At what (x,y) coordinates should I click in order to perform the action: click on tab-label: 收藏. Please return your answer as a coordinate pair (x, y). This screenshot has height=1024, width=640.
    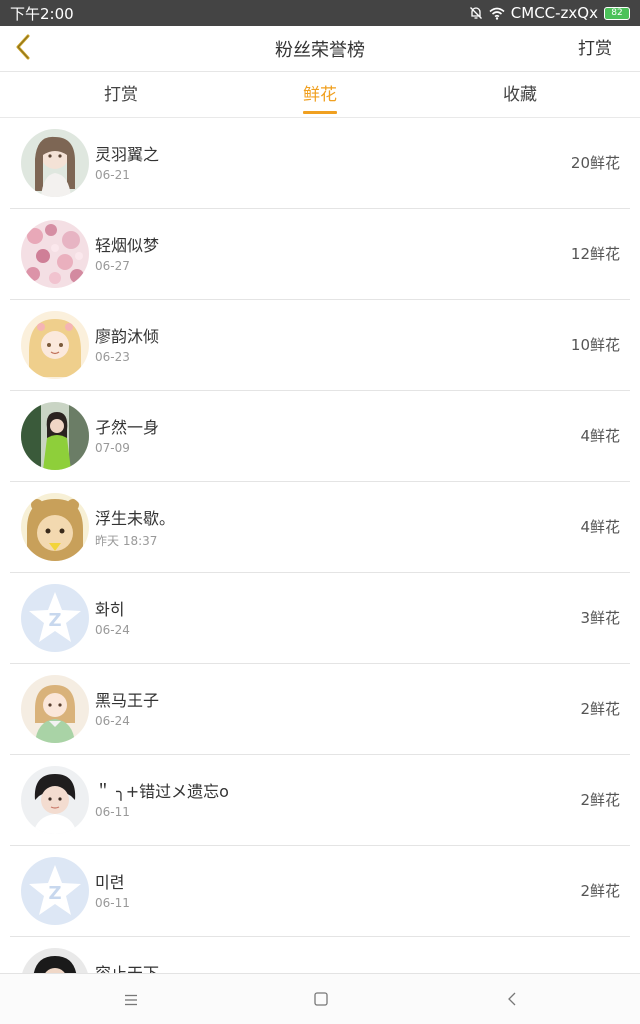
    Looking at the image, I should click on (520, 95).